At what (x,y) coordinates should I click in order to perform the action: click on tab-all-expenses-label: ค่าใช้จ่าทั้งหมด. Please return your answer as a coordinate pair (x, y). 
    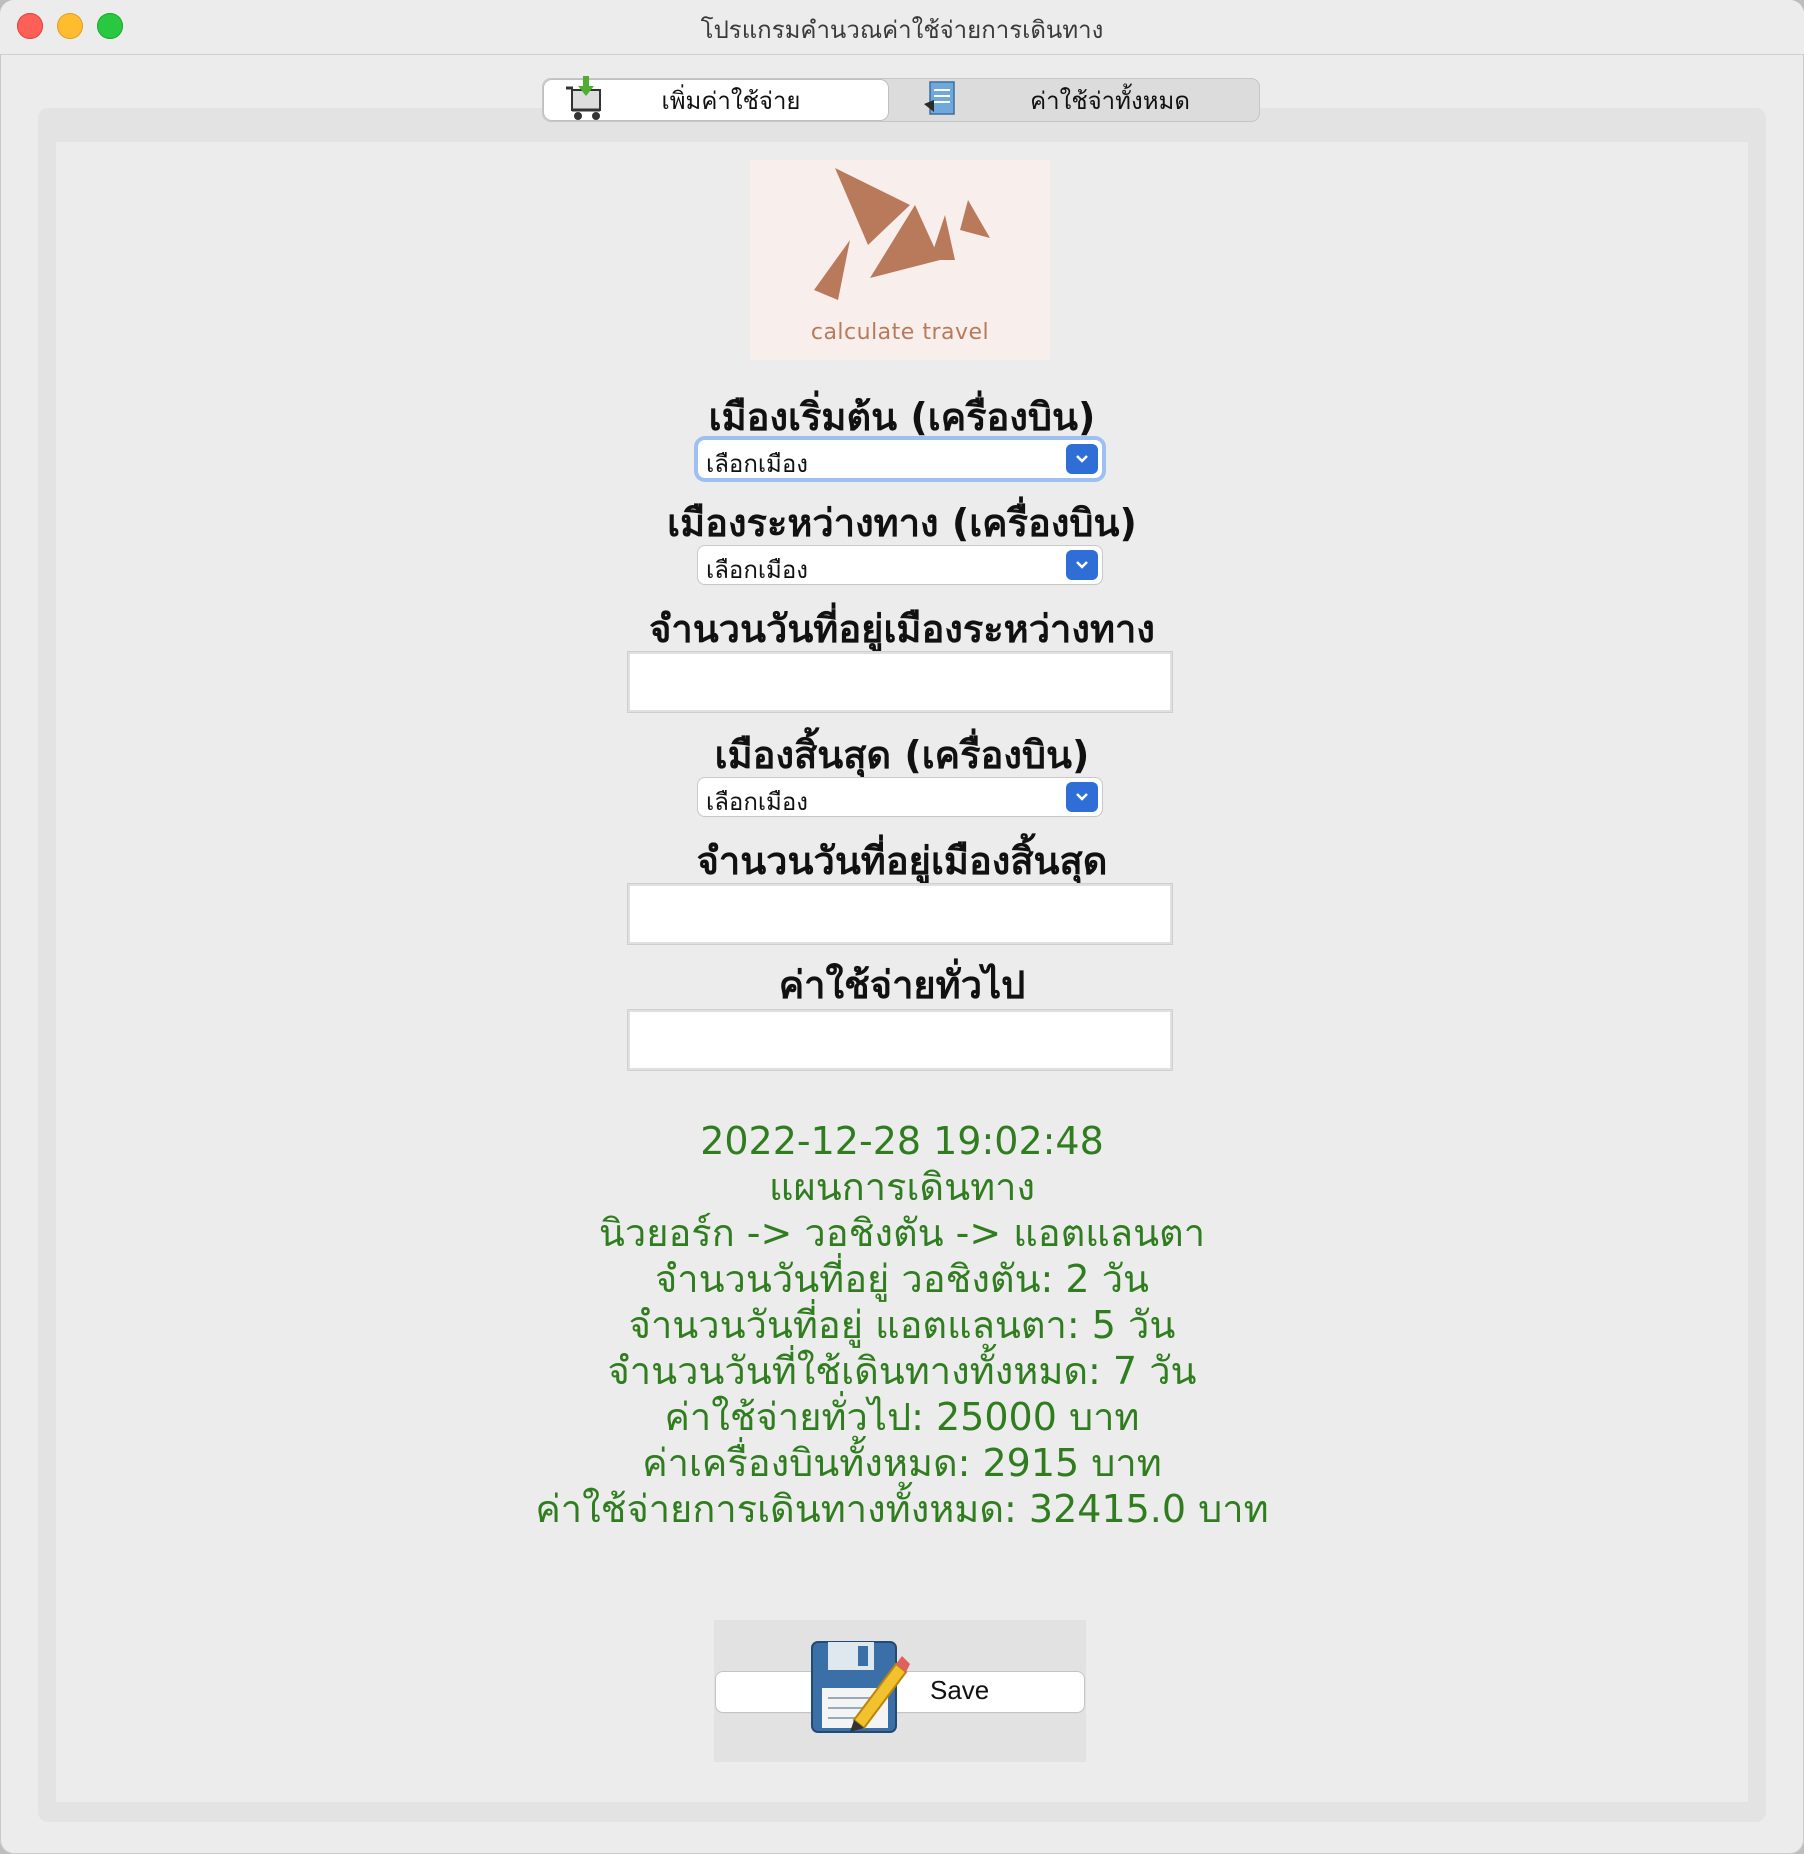
    Looking at the image, I should click on (1110, 100).